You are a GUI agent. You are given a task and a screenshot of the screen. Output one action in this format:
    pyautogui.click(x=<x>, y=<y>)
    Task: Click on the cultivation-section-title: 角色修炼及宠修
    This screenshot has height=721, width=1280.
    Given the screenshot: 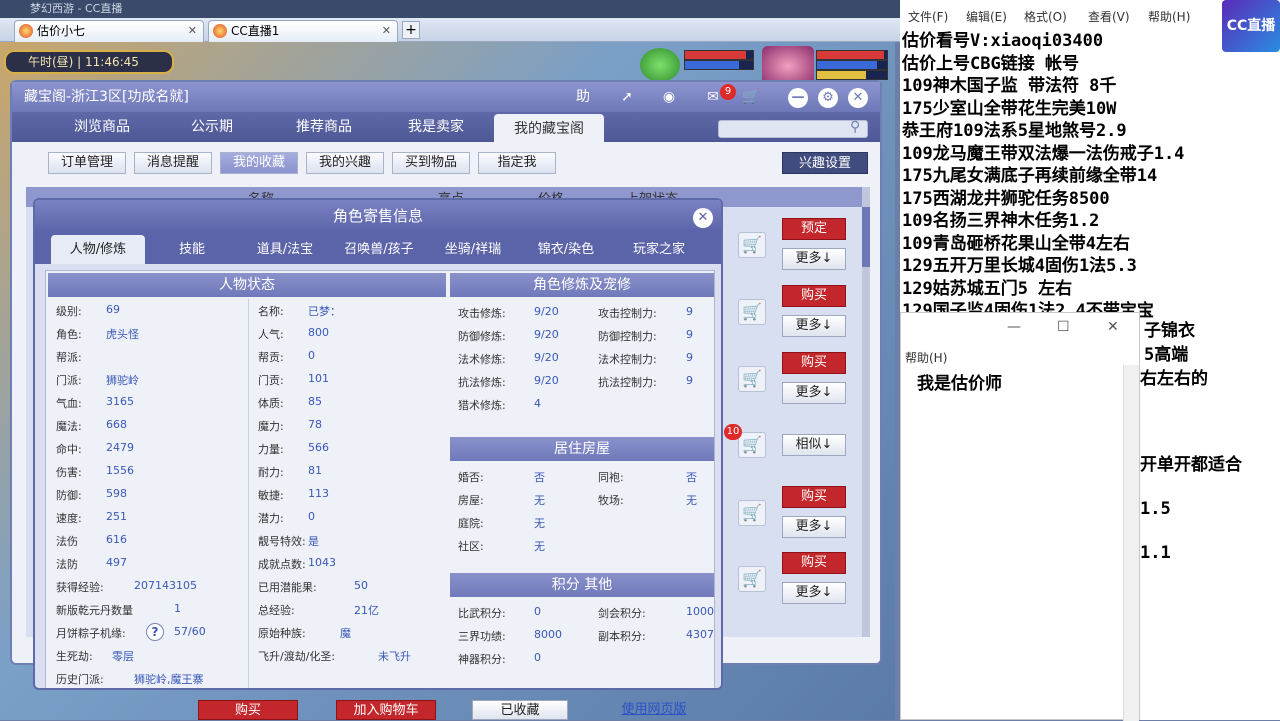 What is the action you would take?
    pyautogui.click(x=582, y=285)
    